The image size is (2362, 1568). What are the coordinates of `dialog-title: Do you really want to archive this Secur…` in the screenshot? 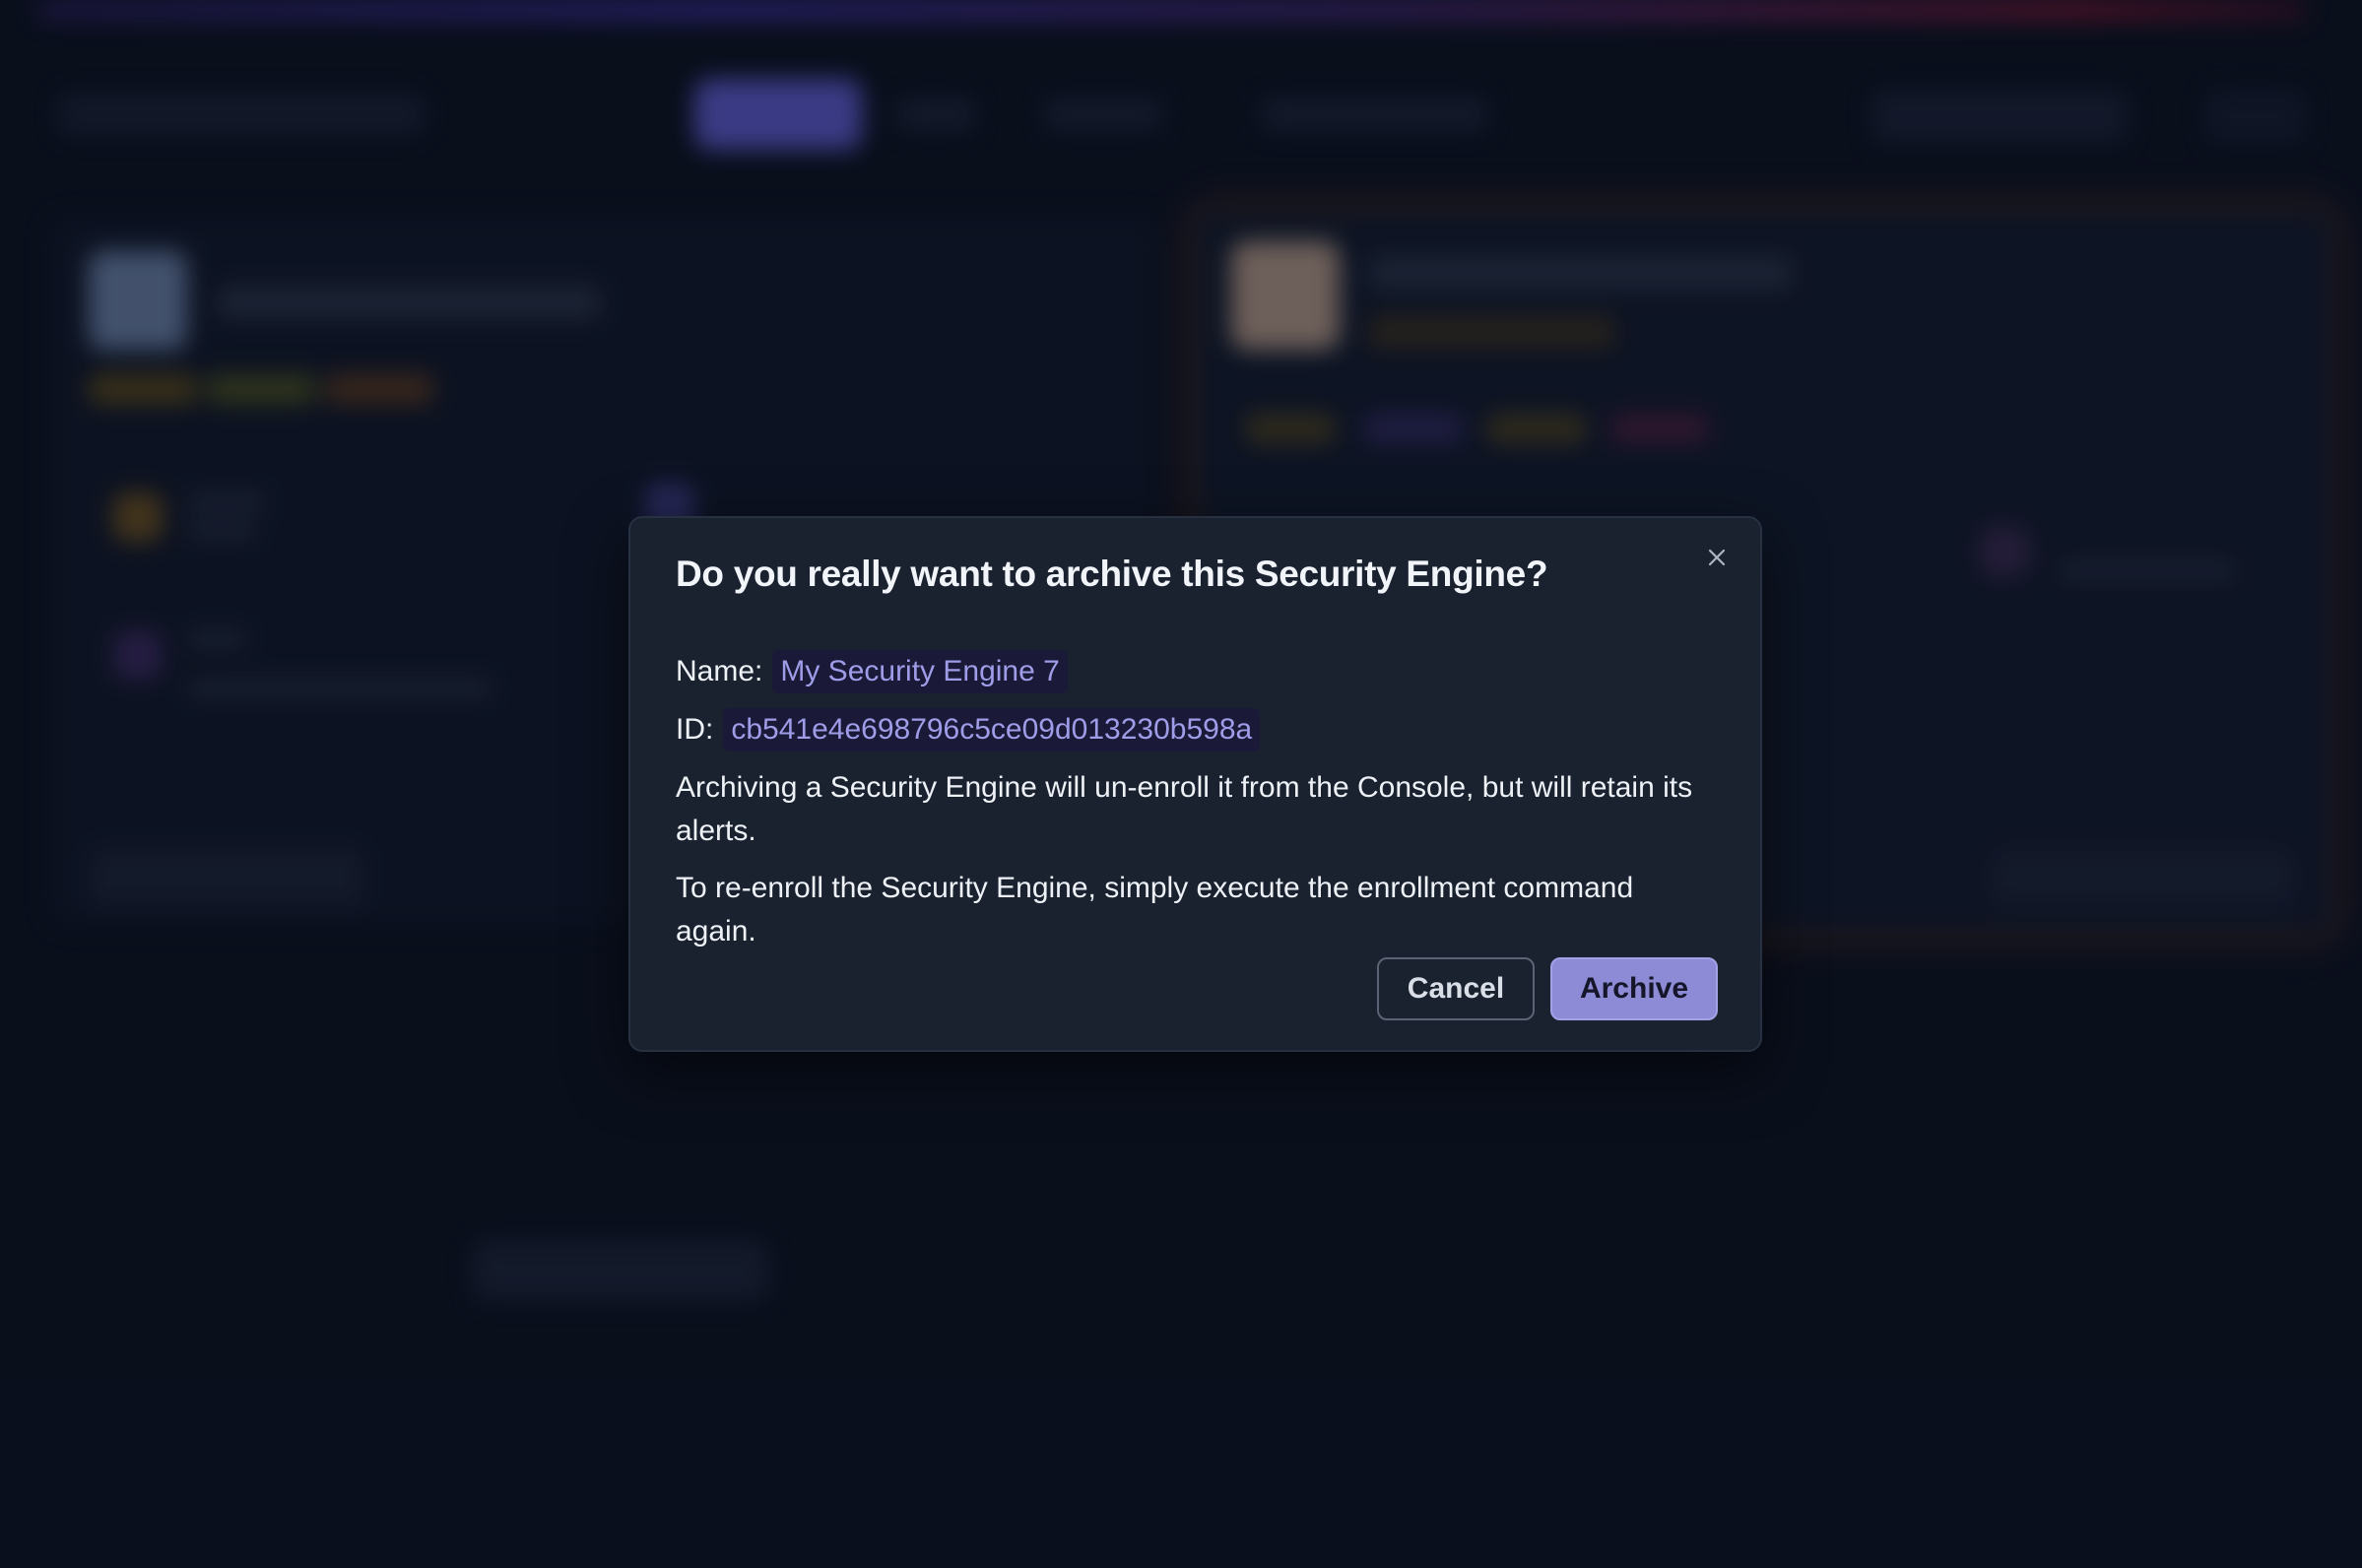 It's located at (1112, 574).